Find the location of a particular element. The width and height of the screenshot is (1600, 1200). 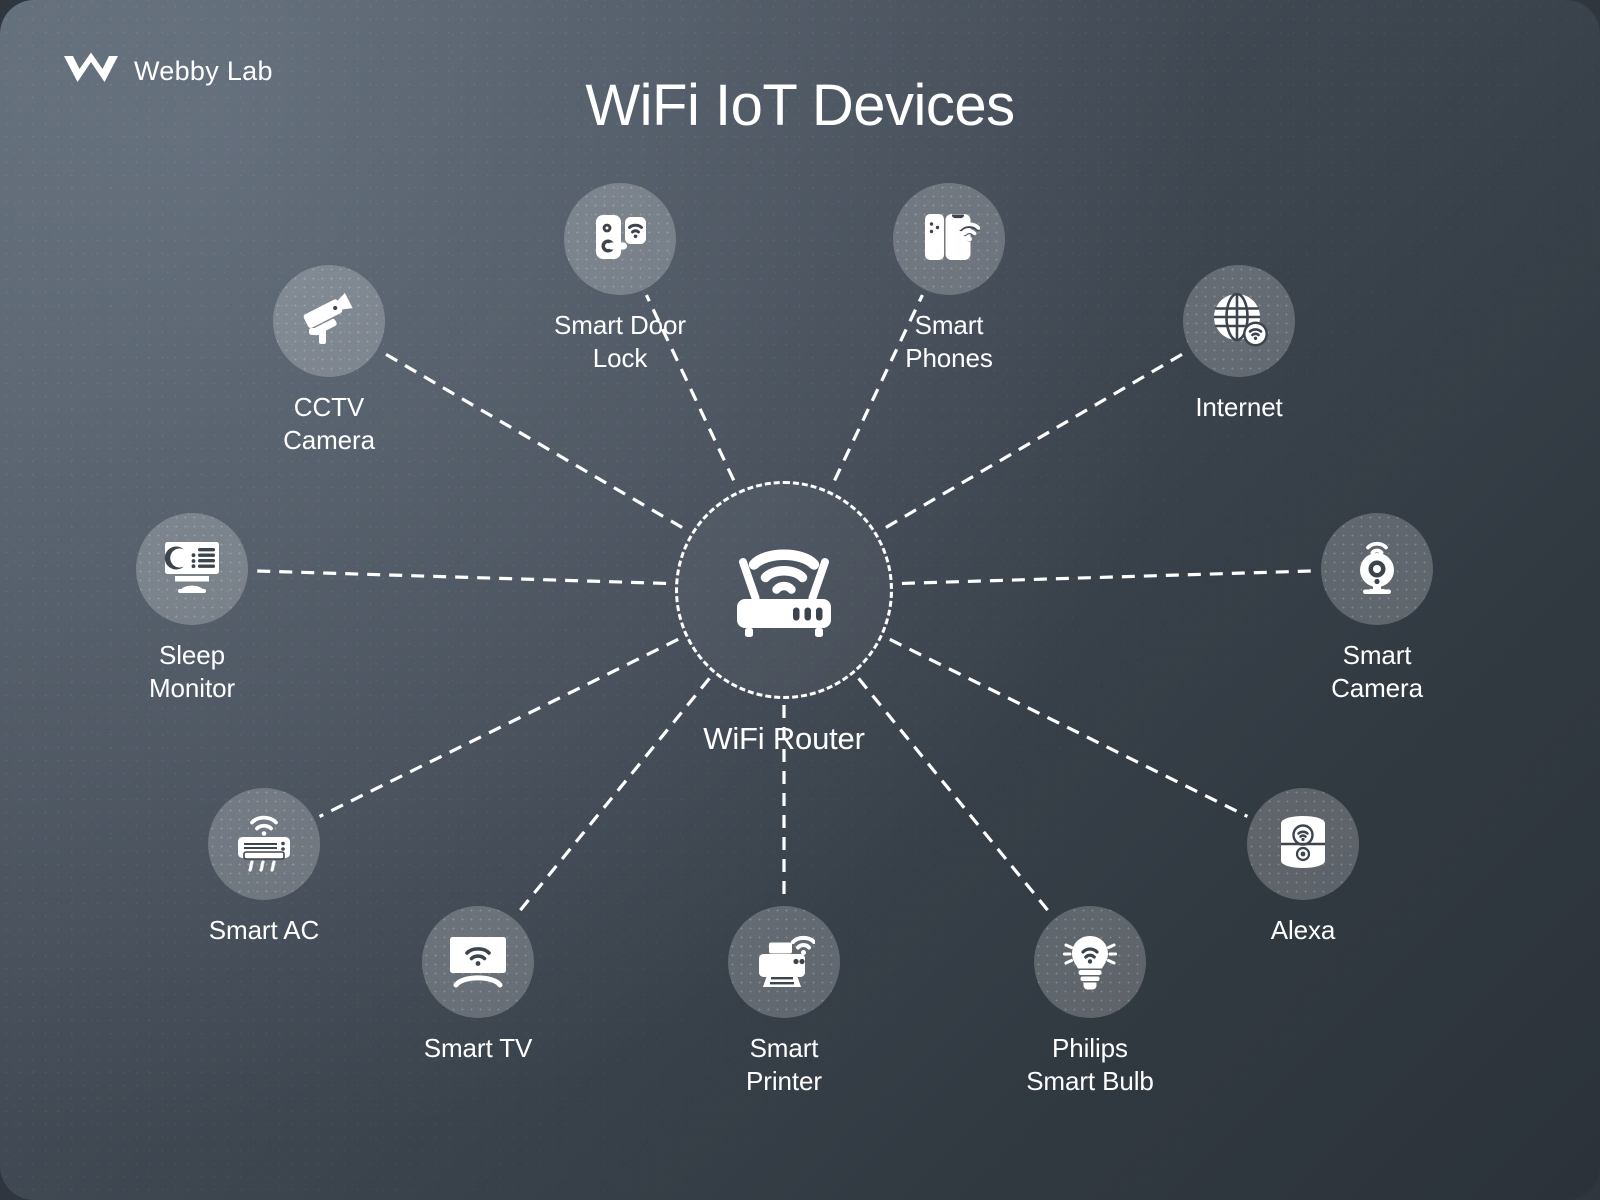

device-label: CCTV Camera is located at coordinates (329, 424).